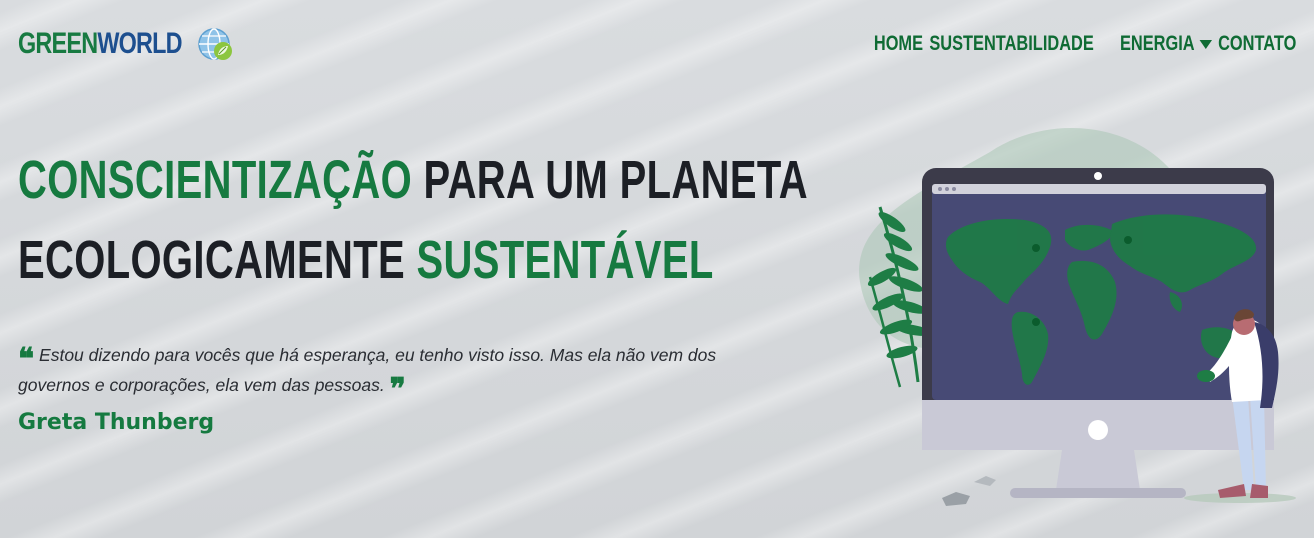  Describe the element at coordinates (1205, 44) in the screenshot. I see `chevron-down-icon` at that location.